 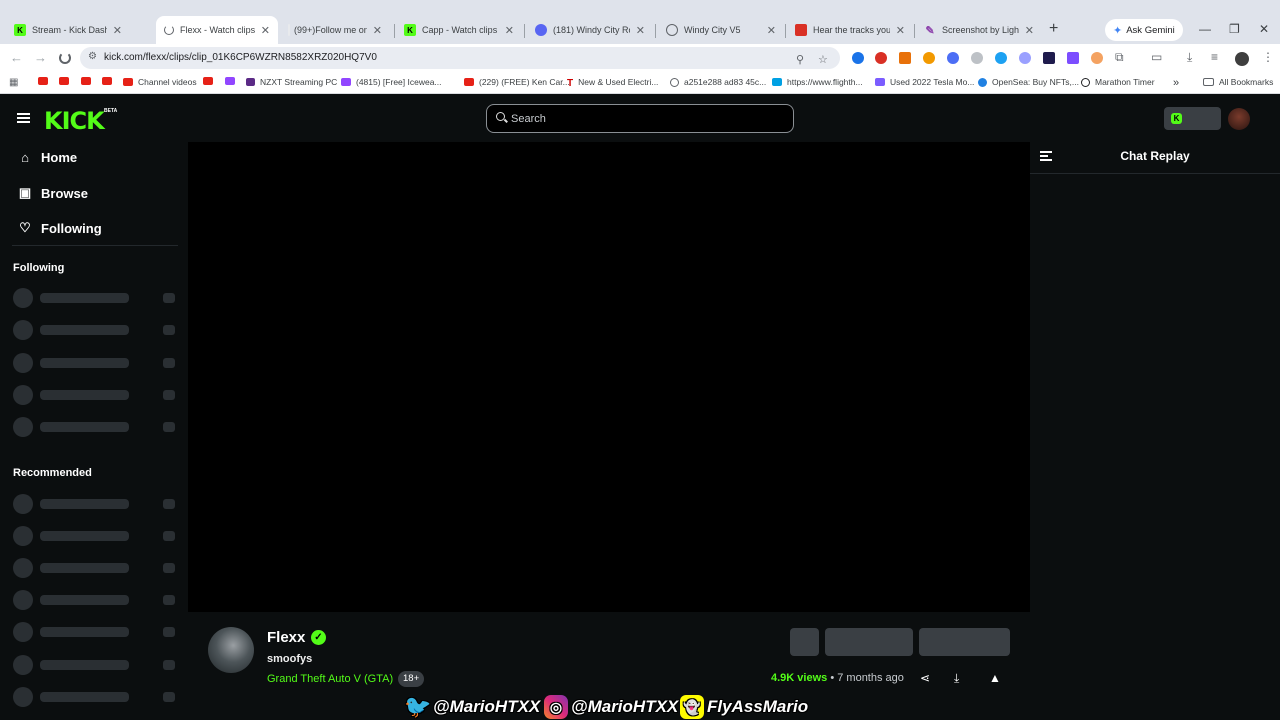 I want to click on tab-windy-city-roleplay: (181) Windy City Roleplay ✕, so click(x=590, y=30).